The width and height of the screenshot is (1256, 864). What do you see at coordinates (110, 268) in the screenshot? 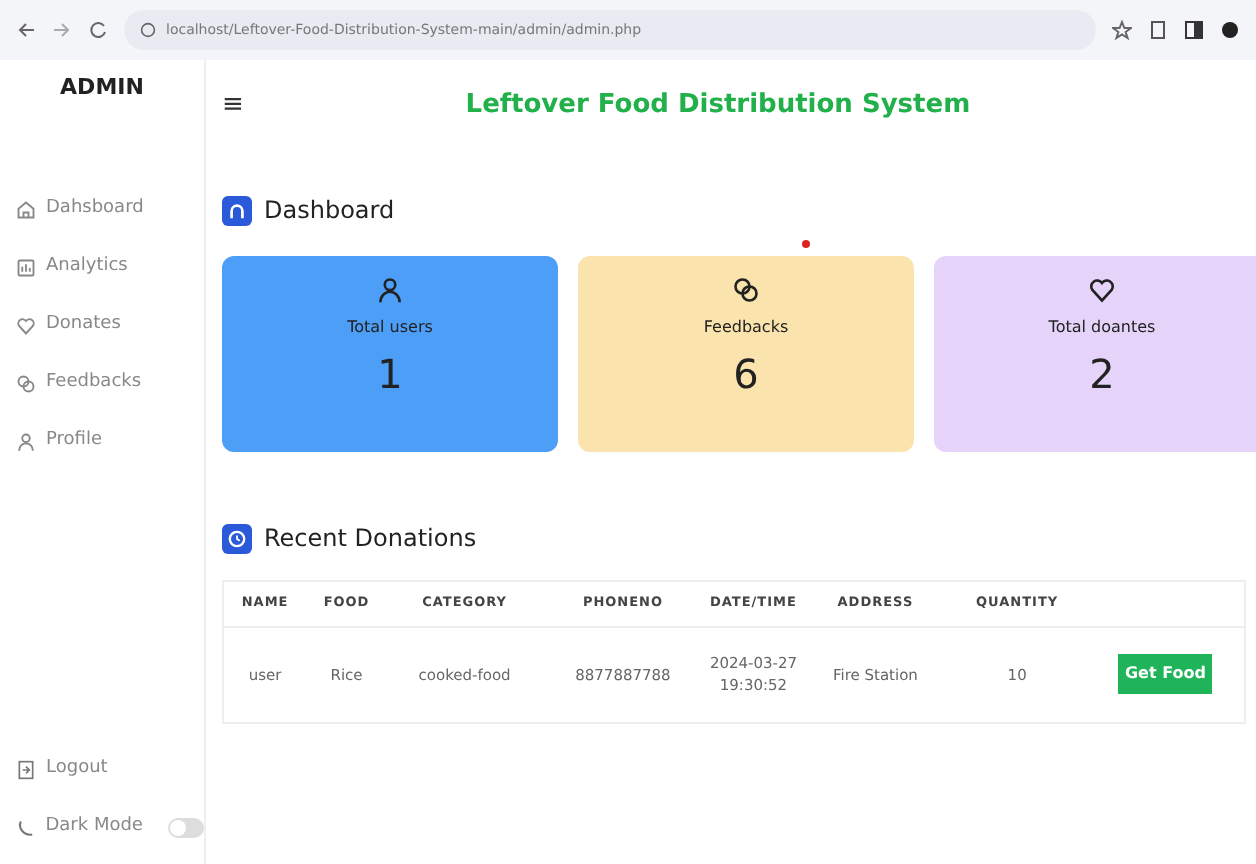
I see `sidebar-item: Analytics` at bounding box center [110, 268].